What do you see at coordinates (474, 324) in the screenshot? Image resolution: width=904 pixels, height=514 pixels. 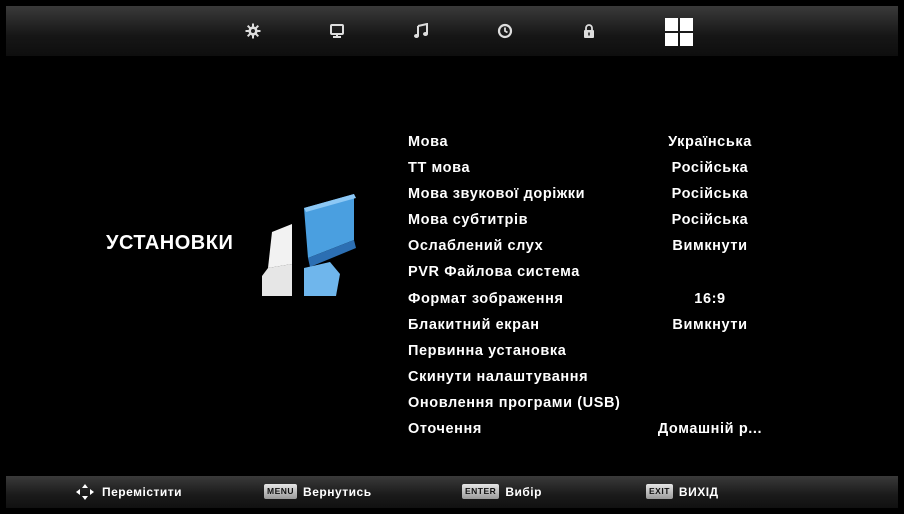 I see `menu-item-label: Блакитний екран` at bounding box center [474, 324].